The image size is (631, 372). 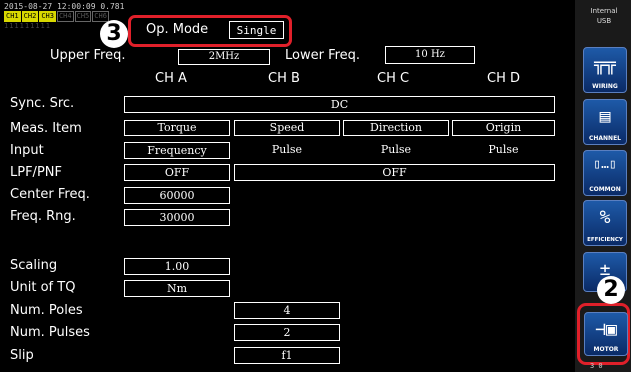 I want to click on lpf-pnf-ch-a: OFF, so click(x=177, y=172).